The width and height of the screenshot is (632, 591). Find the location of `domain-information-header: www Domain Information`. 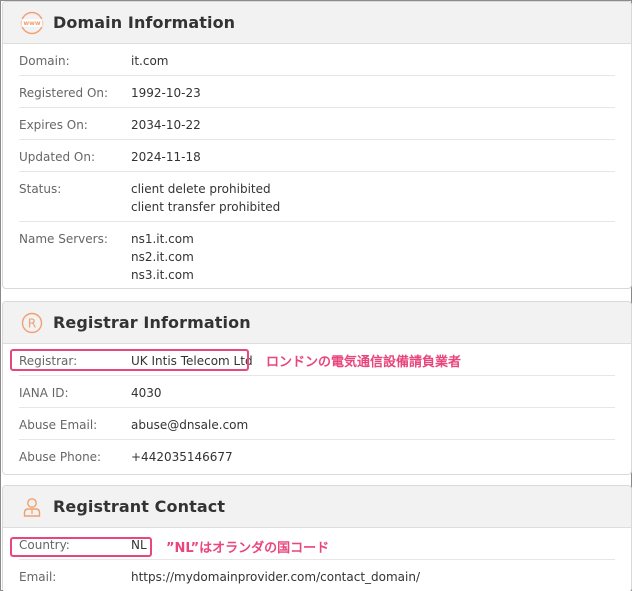

domain-information-header: www Domain Information is located at coordinates (317, 23).